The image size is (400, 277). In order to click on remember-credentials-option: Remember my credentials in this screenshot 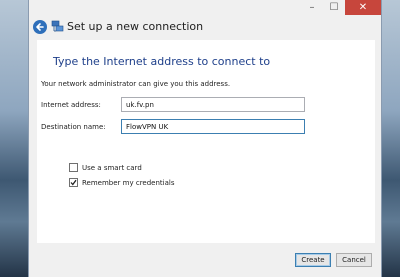, I will do `click(121, 182)`.